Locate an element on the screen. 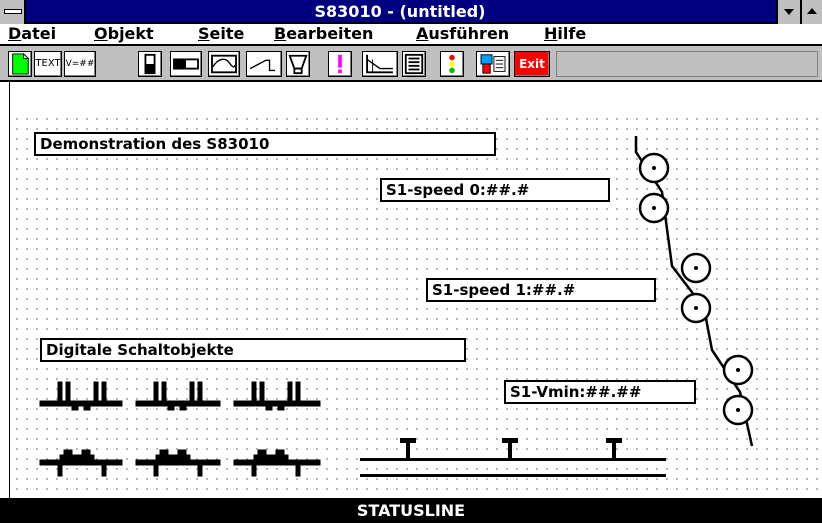 The width and height of the screenshot is (822, 523). trend-icon is located at coordinates (379, 64).